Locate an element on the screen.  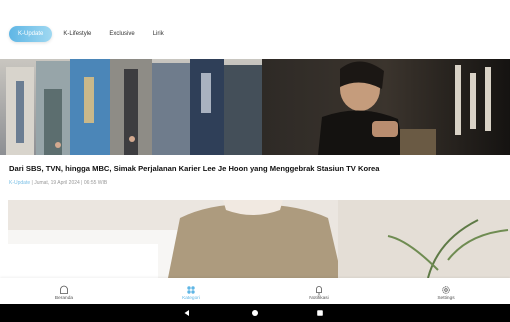
article-category: K-Update is located at coordinates (19, 183).